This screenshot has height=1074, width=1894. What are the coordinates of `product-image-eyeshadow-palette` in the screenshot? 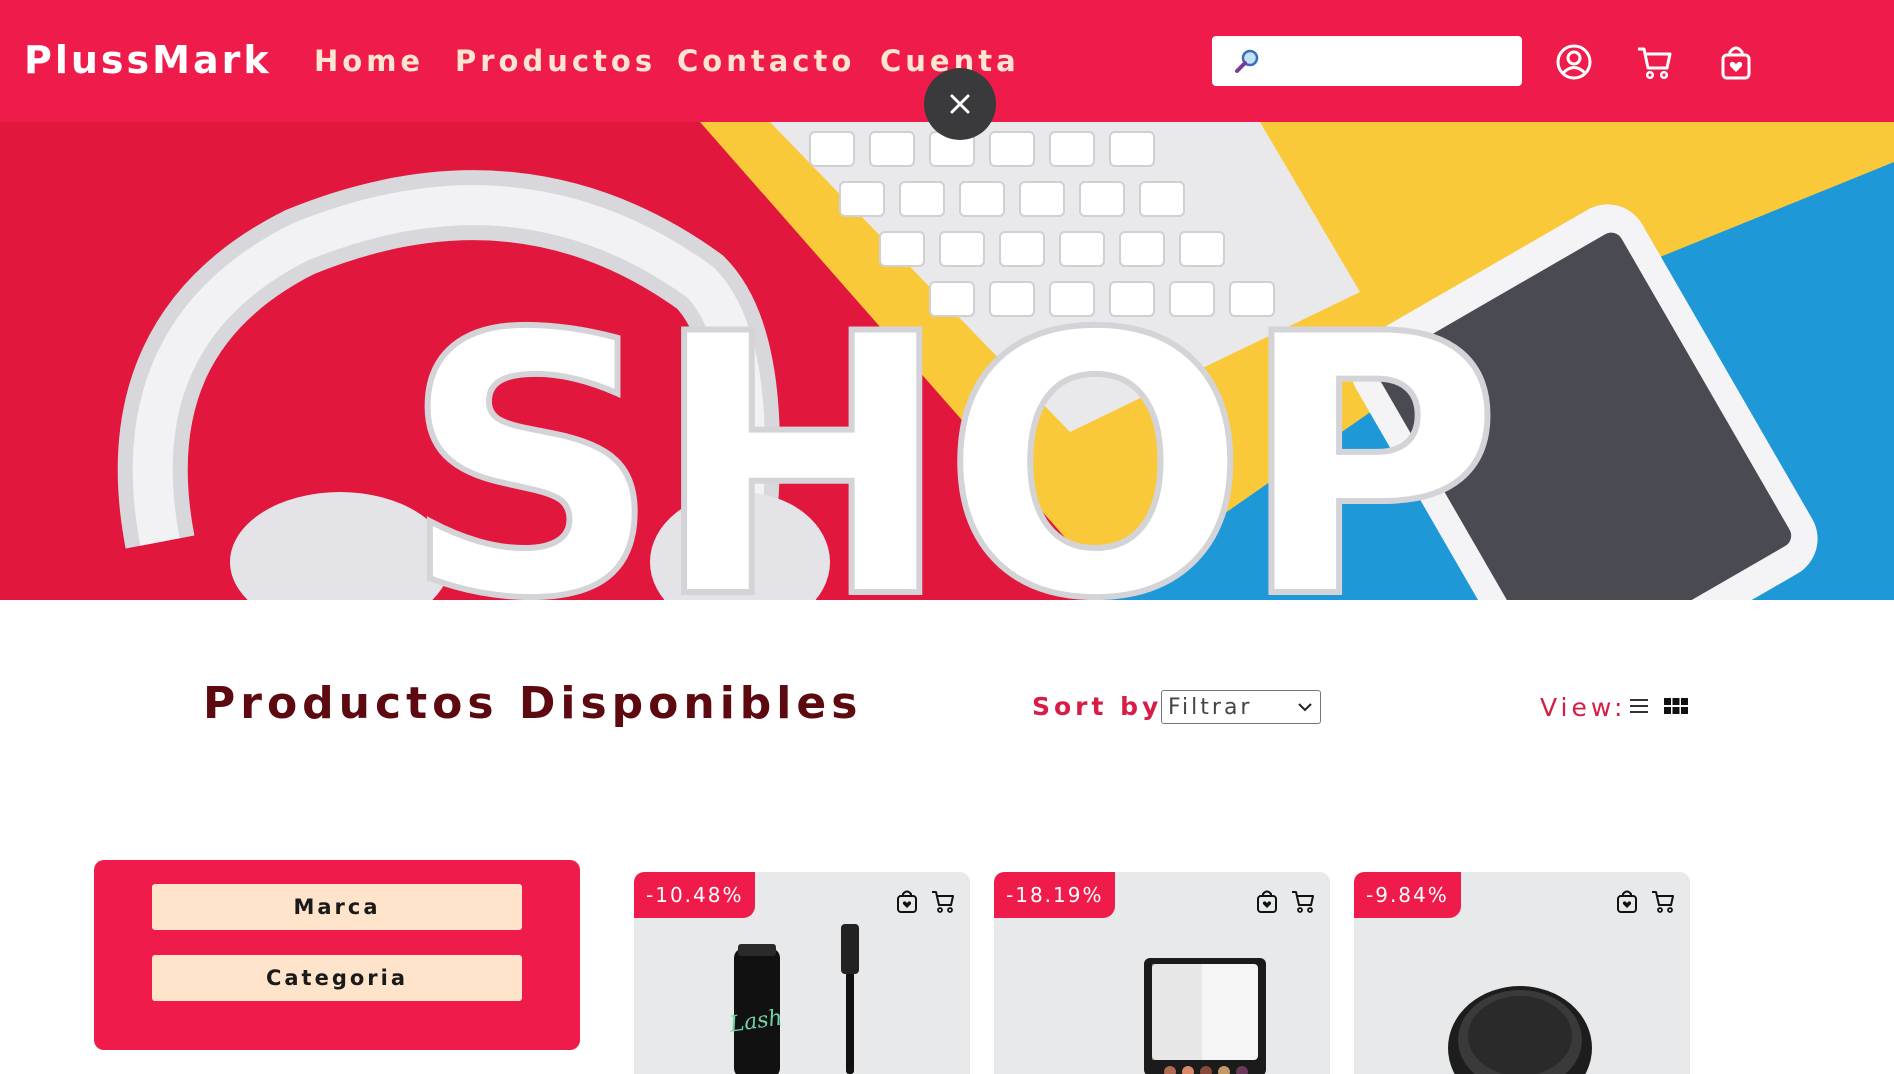 It's located at (1162, 996).